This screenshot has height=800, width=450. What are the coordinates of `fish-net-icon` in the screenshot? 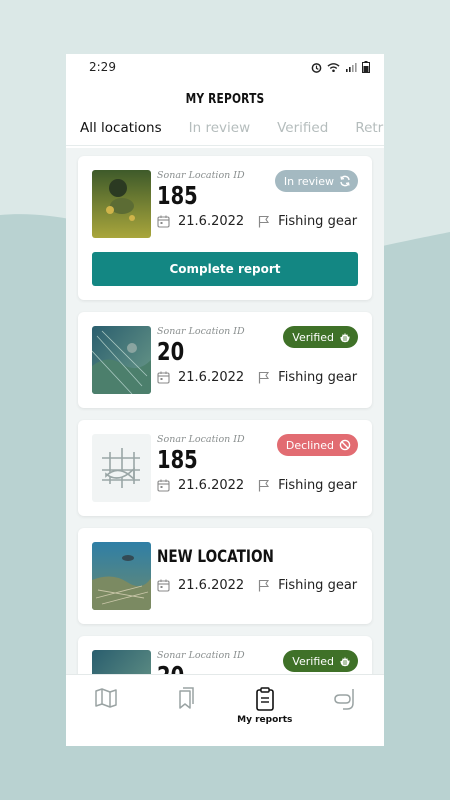 It's located at (121, 468).